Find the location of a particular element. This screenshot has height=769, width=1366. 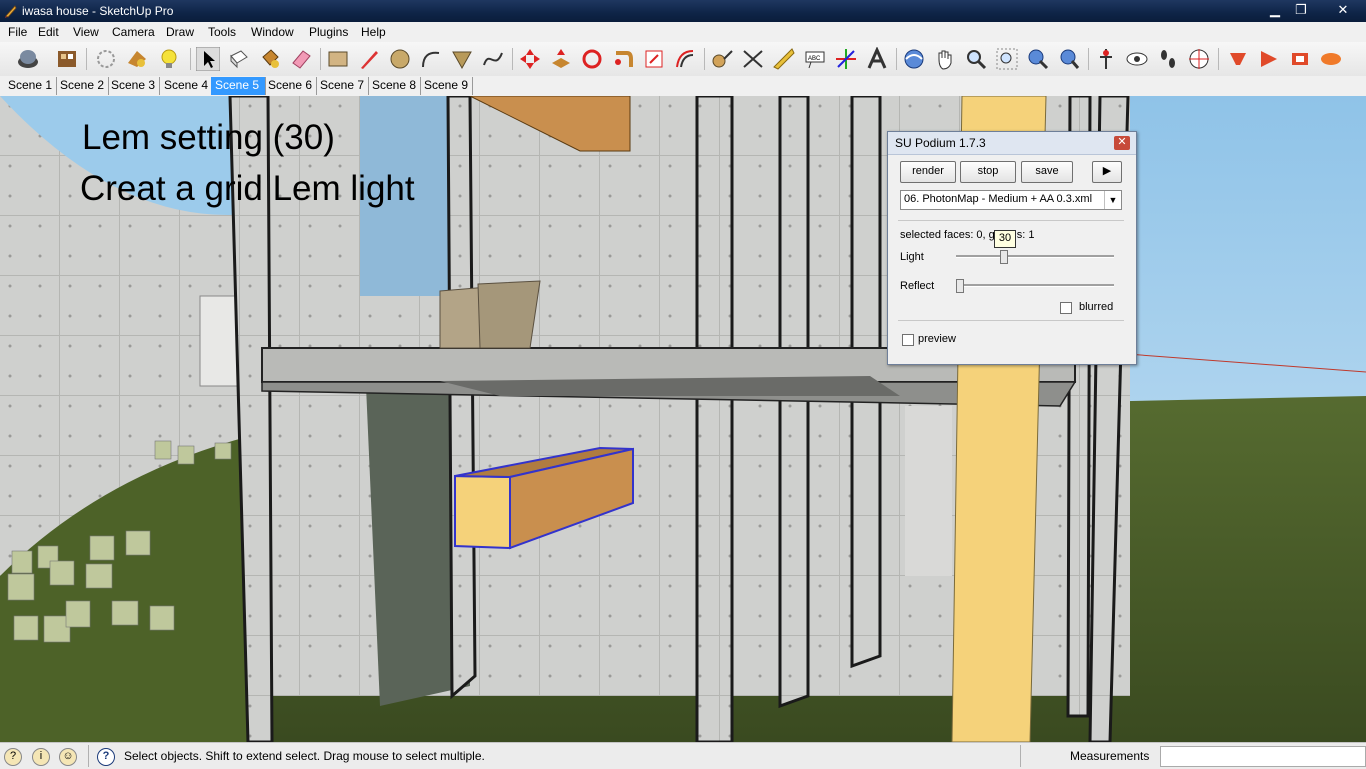

tab-scene-2: Scene 2 is located at coordinates (83, 86).